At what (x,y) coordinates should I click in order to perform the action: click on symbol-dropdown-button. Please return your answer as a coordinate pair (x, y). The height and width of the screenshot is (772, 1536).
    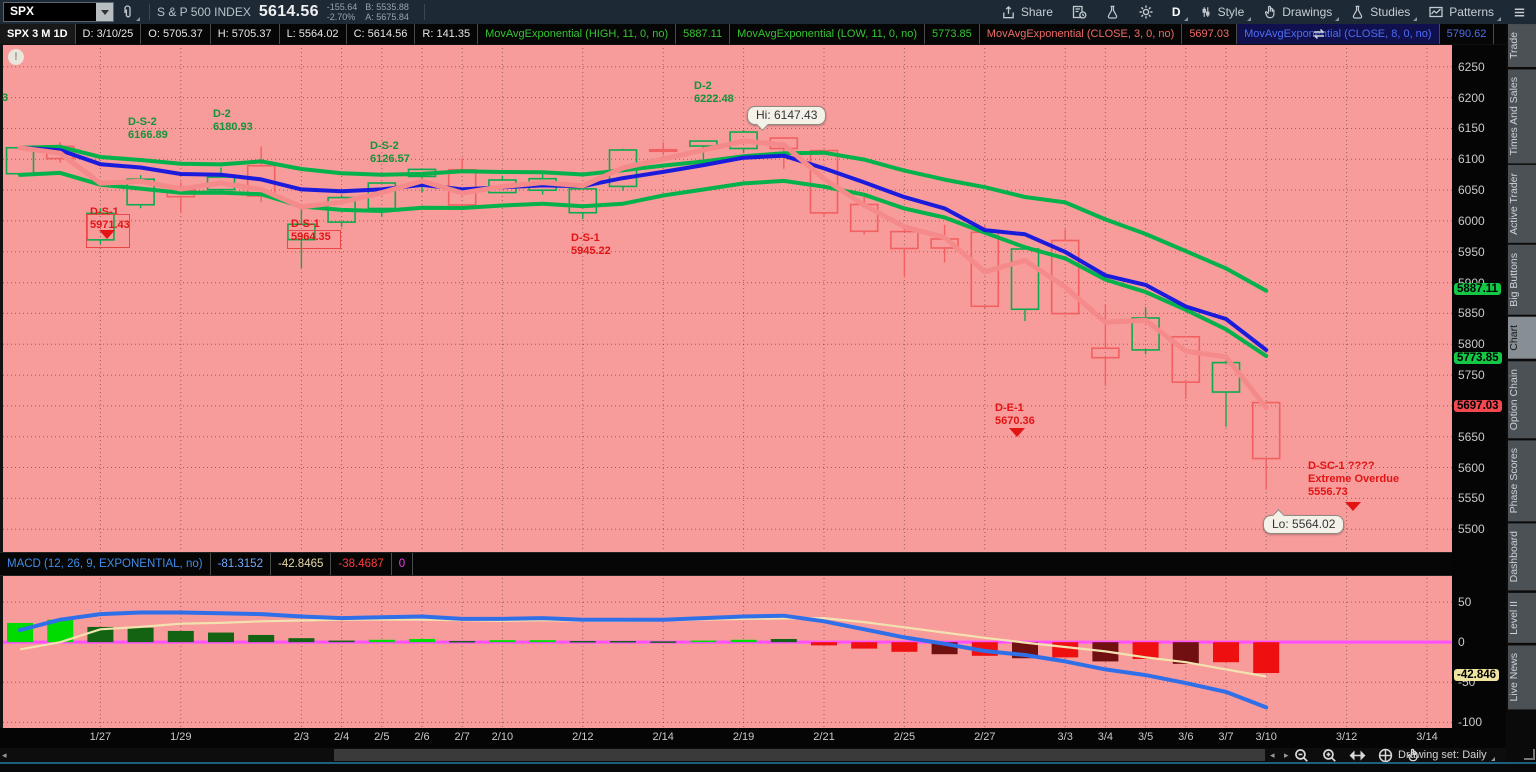
    Looking at the image, I should click on (104, 12).